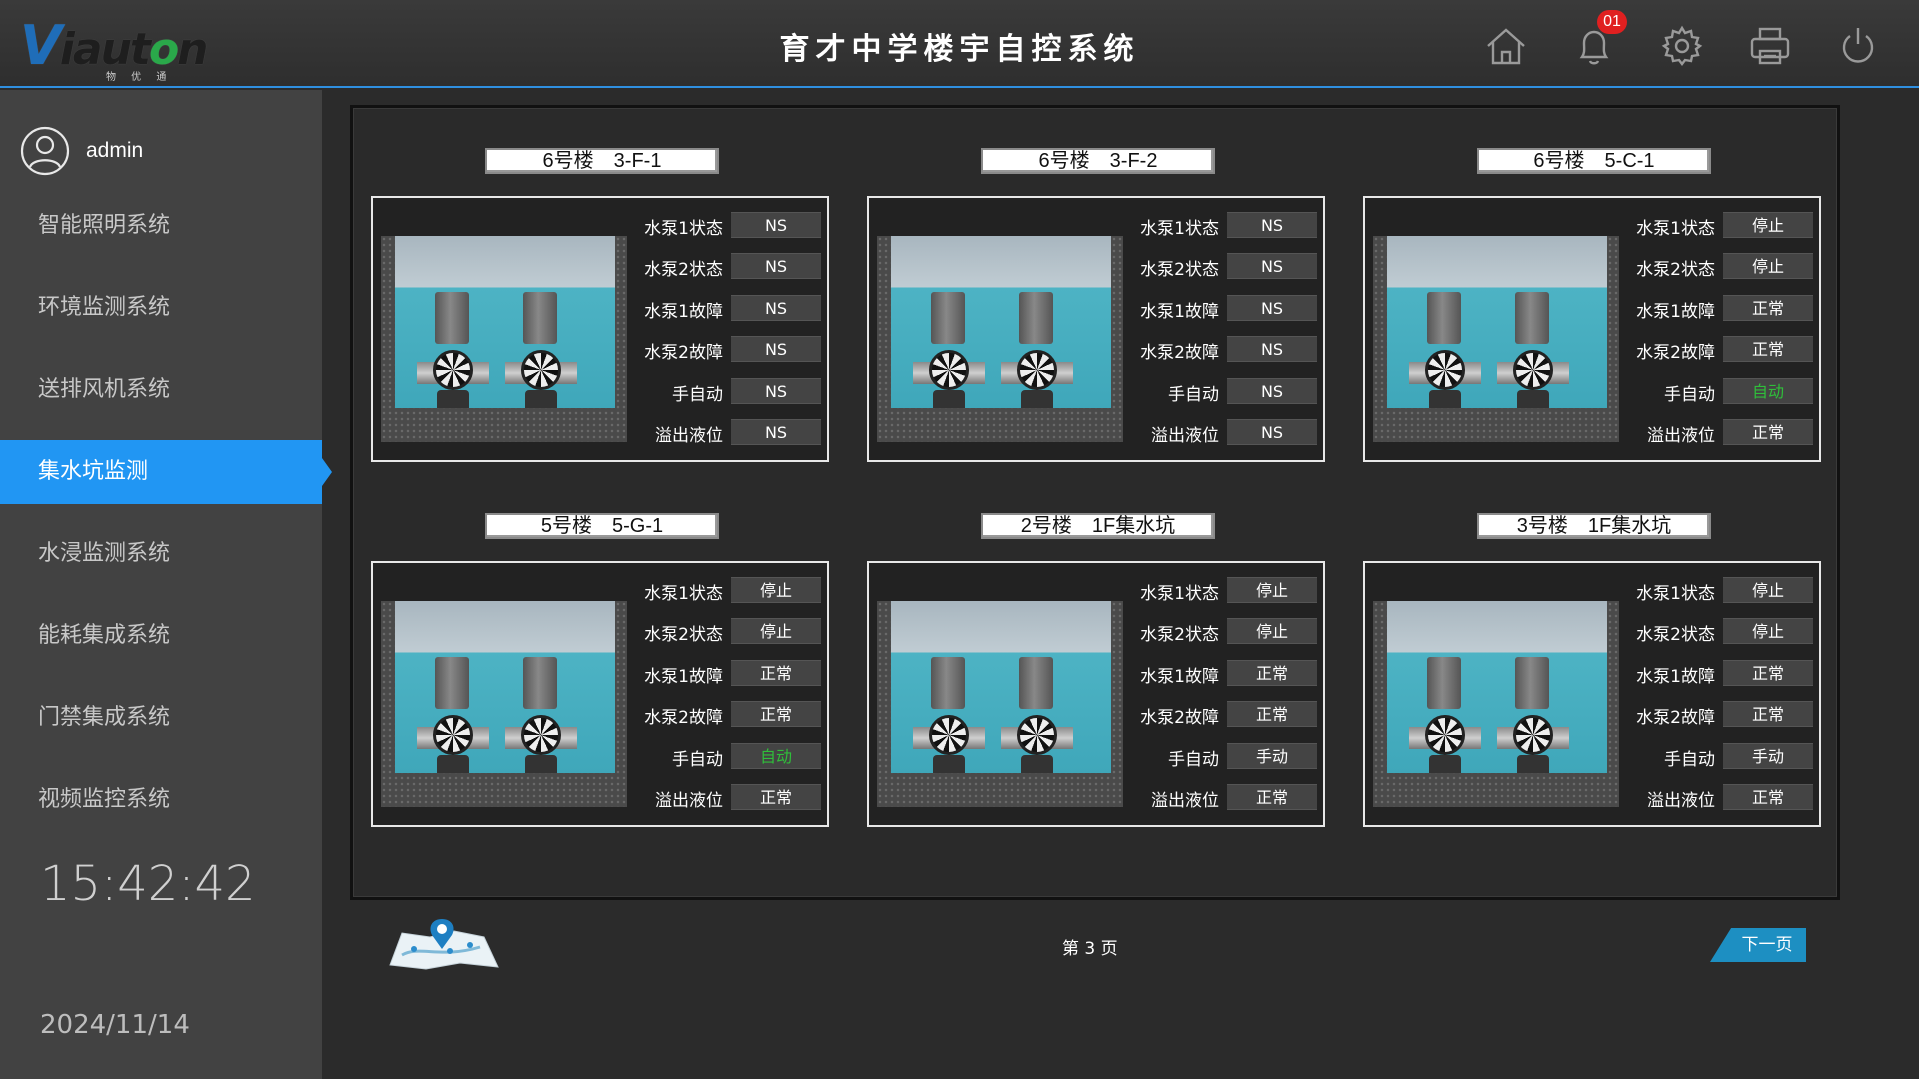 Image resolution: width=1919 pixels, height=1079 pixels. I want to click on map-icon, so click(442, 943).